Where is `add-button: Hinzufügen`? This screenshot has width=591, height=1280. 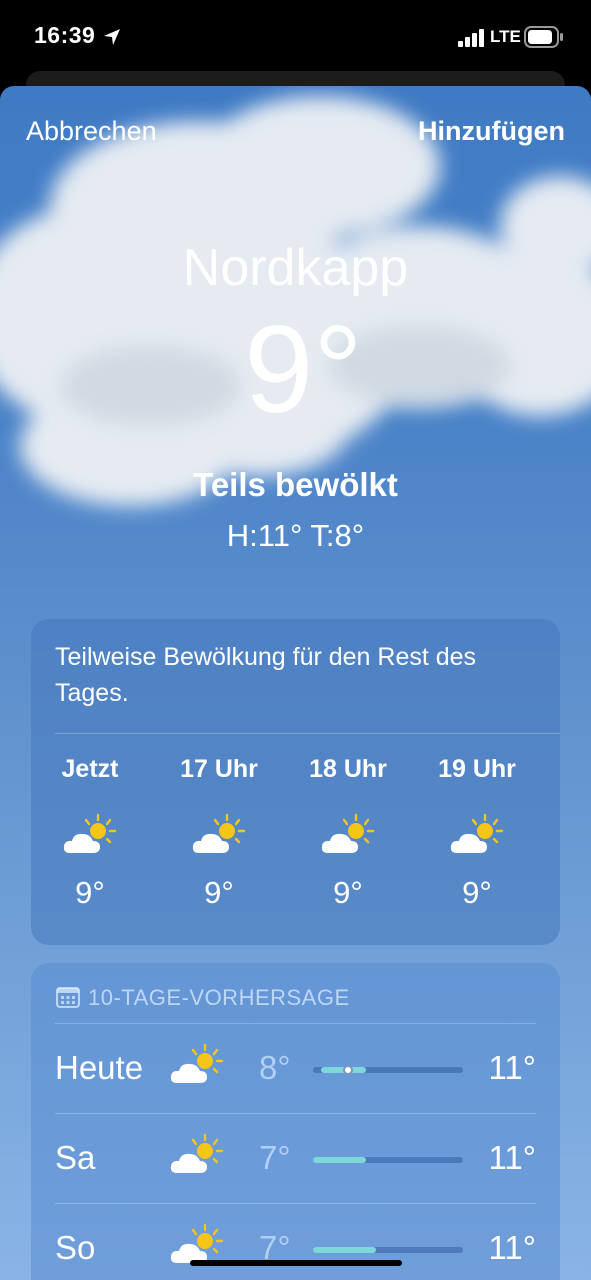 add-button: Hinzufügen is located at coordinates (491, 131).